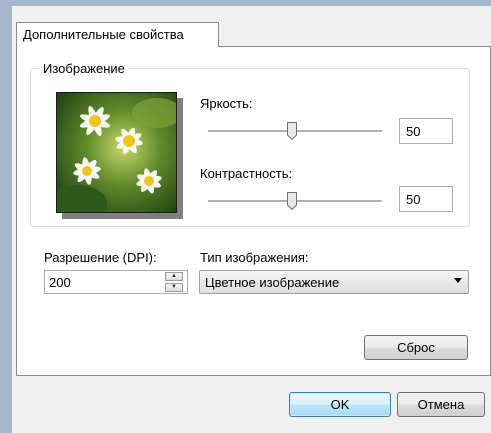  Describe the element at coordinates (340, 404) in the screenshot. I see `ok-button: OK` at that location.